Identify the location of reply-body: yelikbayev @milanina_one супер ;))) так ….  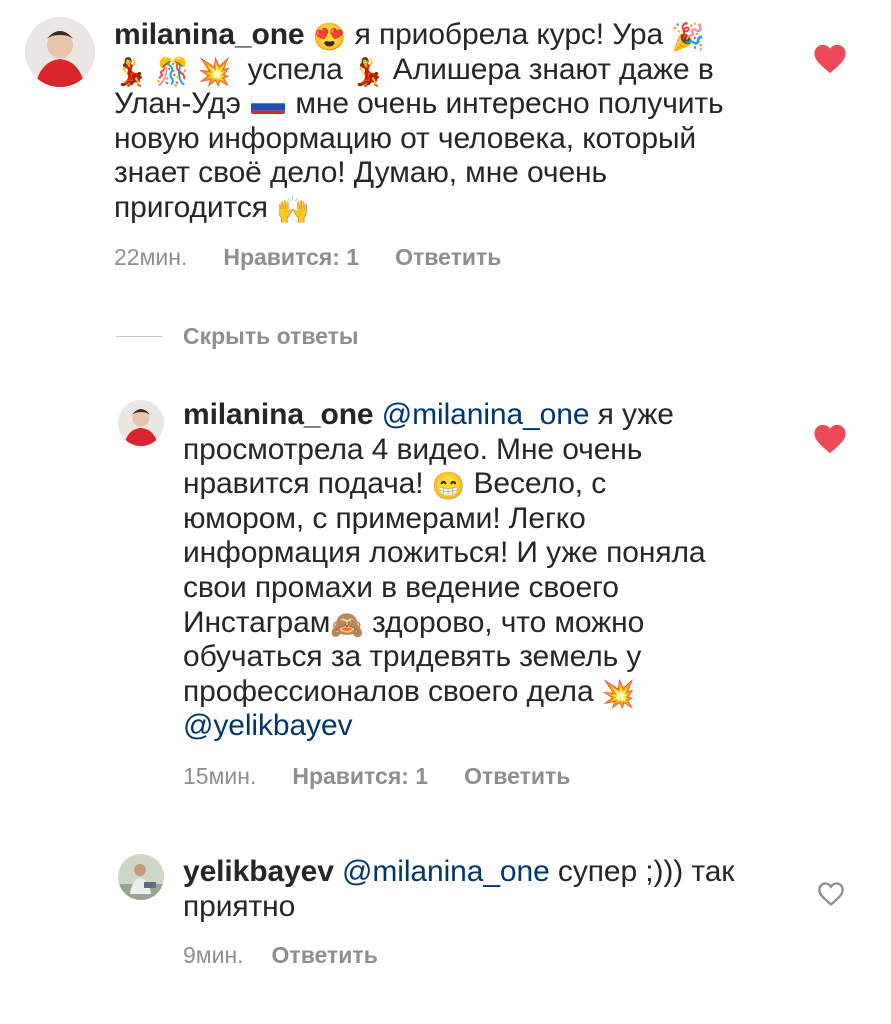
(493, 889).